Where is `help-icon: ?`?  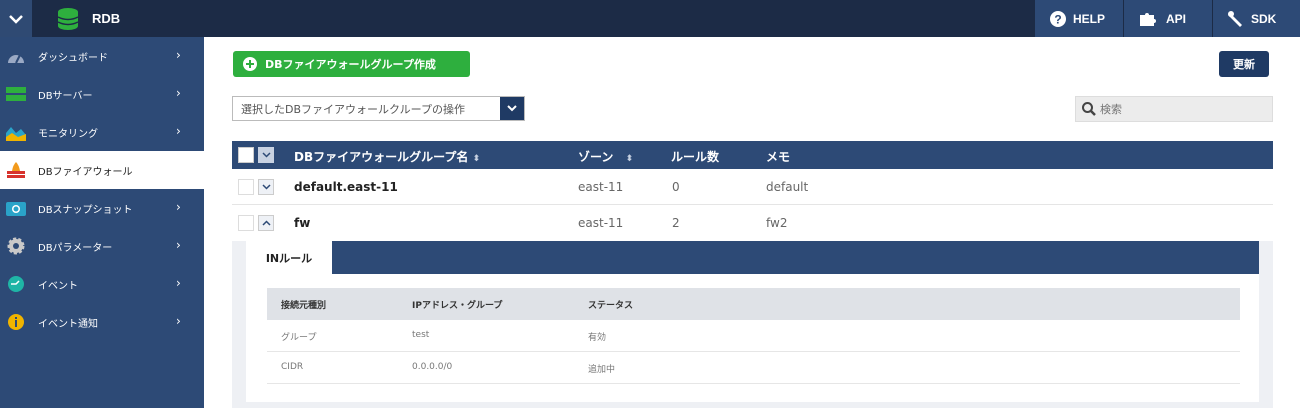 help-icon: ? is located at coordinates (1058, 18).